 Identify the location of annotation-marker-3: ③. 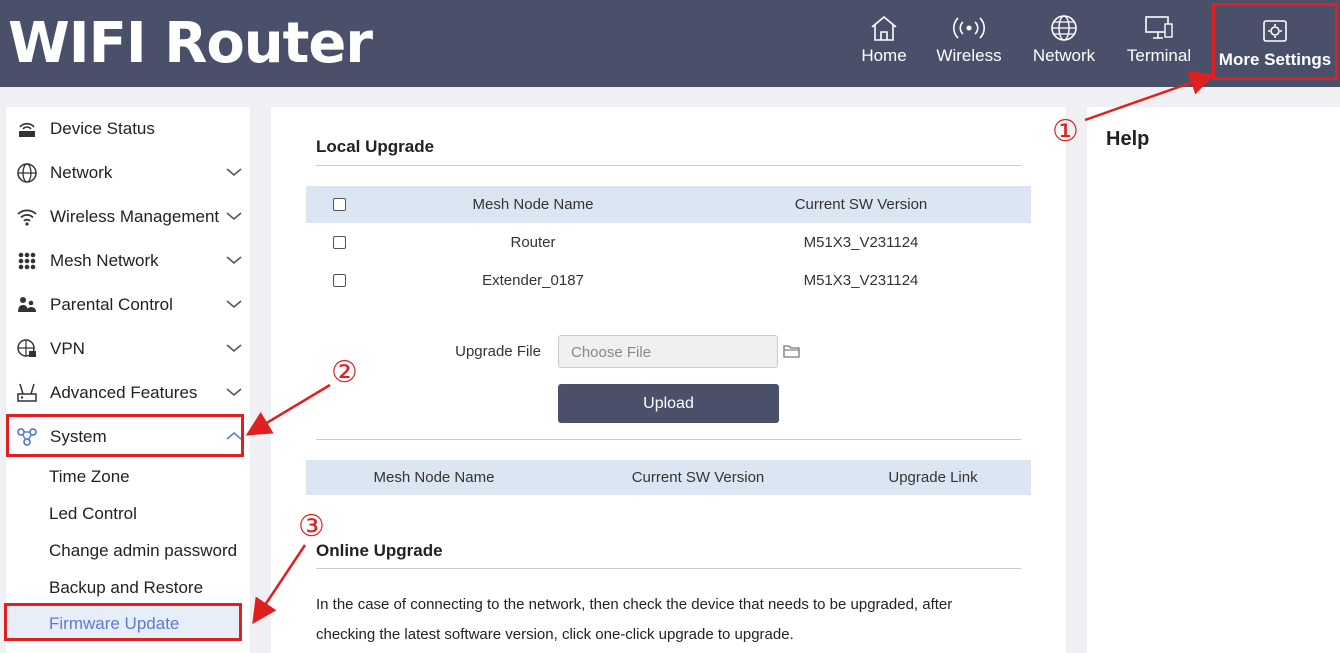
(311, 526).